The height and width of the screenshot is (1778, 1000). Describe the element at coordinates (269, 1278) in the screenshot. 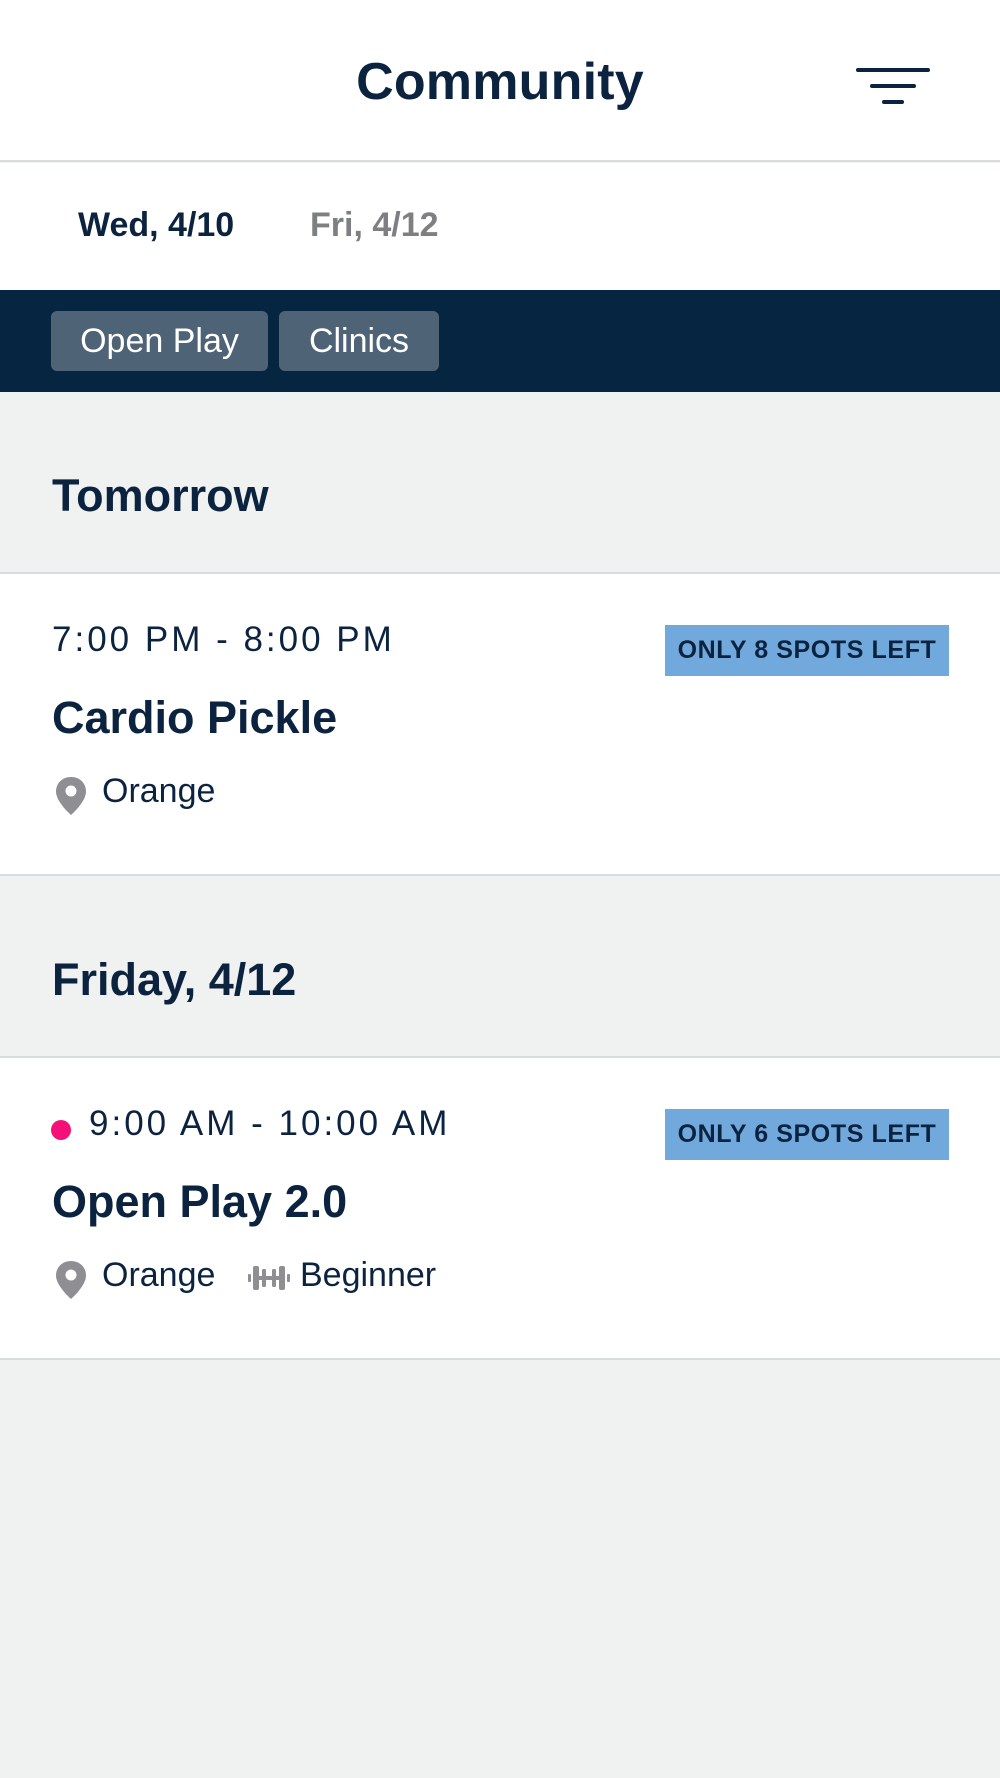

I see `dumbbell-icon` at that location.